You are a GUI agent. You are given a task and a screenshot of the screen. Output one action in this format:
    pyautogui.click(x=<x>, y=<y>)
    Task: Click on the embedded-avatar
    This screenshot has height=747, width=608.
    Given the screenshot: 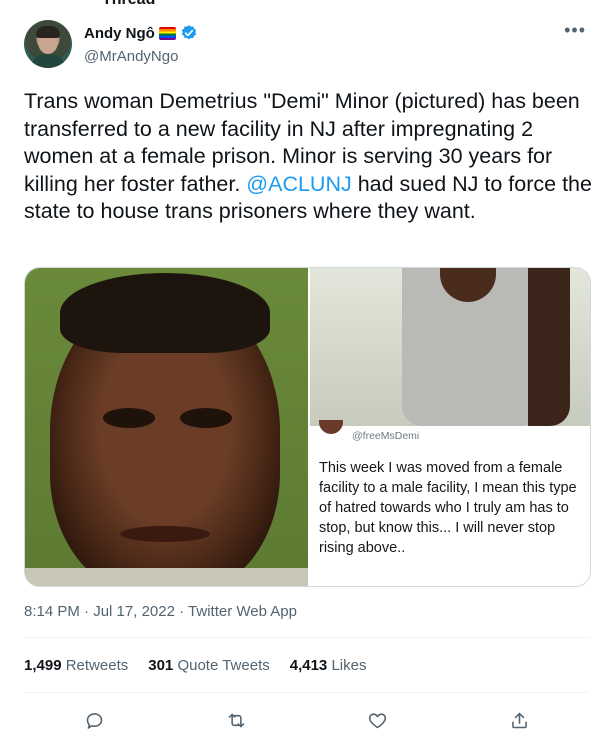 What is the action you would take?
    pyautogui.click(x=331, y=427)
    